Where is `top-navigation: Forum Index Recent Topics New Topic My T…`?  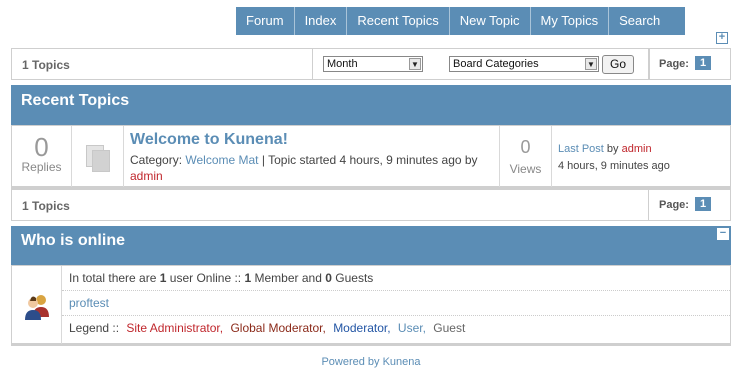
top-navigation: Forum Index Recent Topics New Topic My T… is located at coordinates (461, 21).